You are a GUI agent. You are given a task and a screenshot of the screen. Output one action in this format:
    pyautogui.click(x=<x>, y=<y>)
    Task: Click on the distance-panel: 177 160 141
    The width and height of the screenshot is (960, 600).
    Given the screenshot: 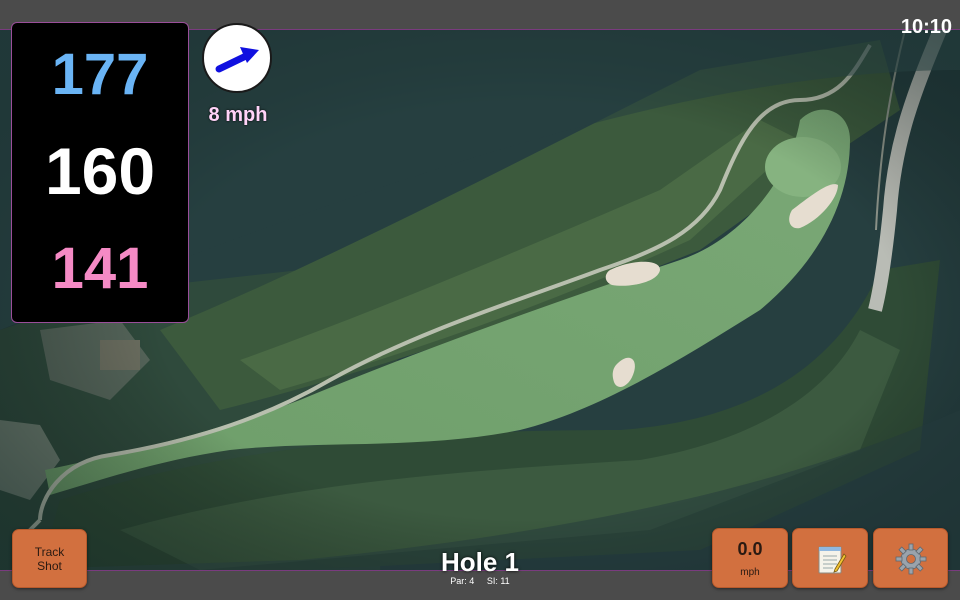 What is the action you would take?
    pyautogui.click(x=100, y=172)
    